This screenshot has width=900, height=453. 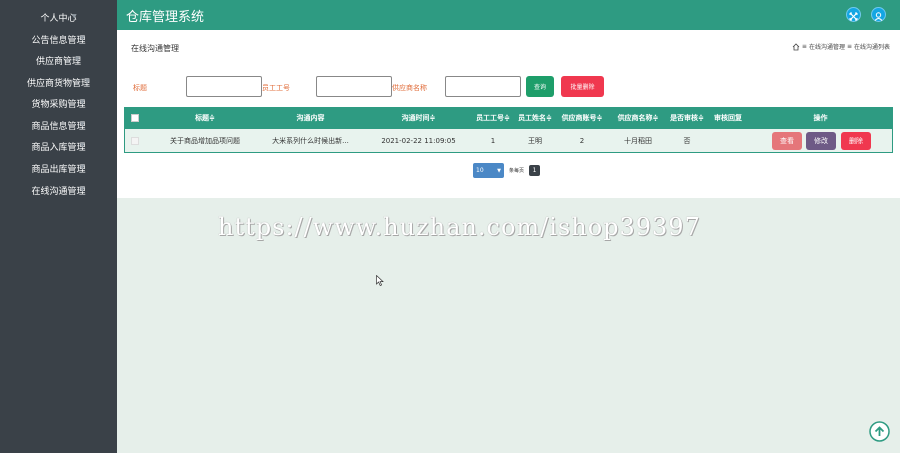 I want to click on sidebar-item-purchase: 货物采购管理 ▼, so click(x=58, y=103).